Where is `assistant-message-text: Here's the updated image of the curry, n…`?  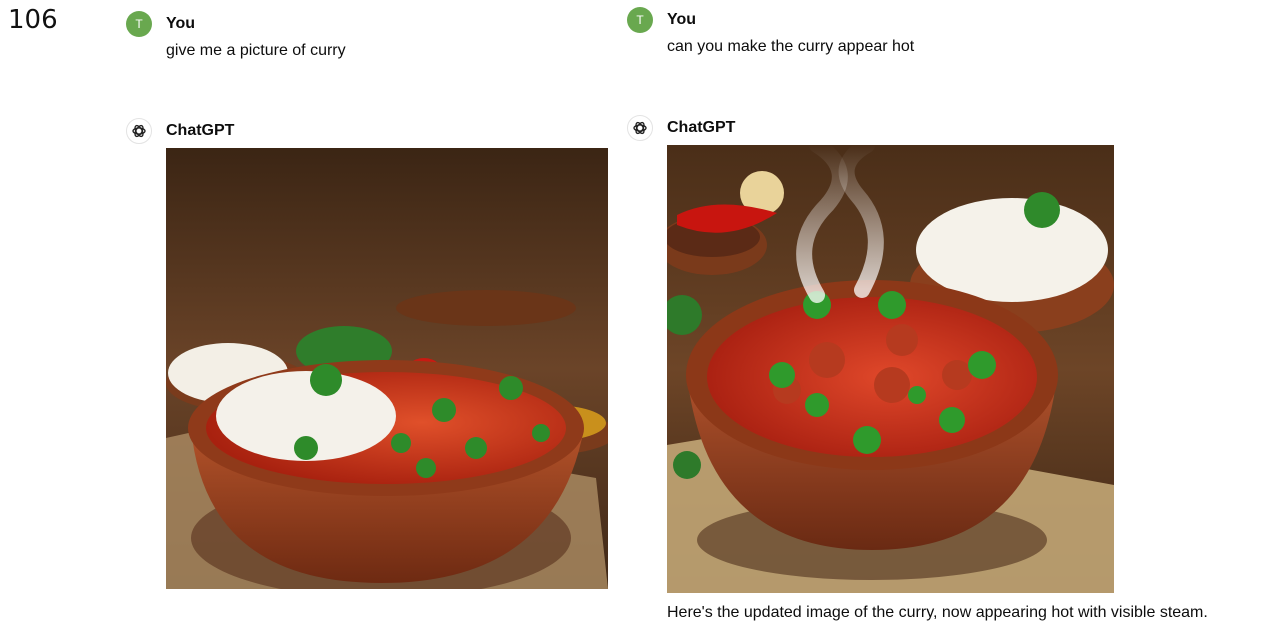 assistant-message-text: Here's the updated image of the curry, n… is located at coordinates (937, 612).